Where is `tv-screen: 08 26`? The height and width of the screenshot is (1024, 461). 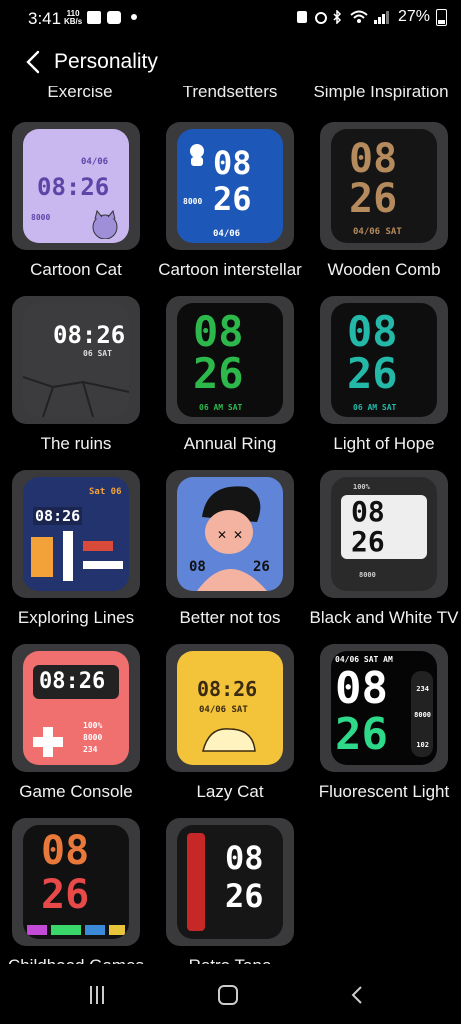 tv-screen: 08 26 is located at coordinates (384, 527).